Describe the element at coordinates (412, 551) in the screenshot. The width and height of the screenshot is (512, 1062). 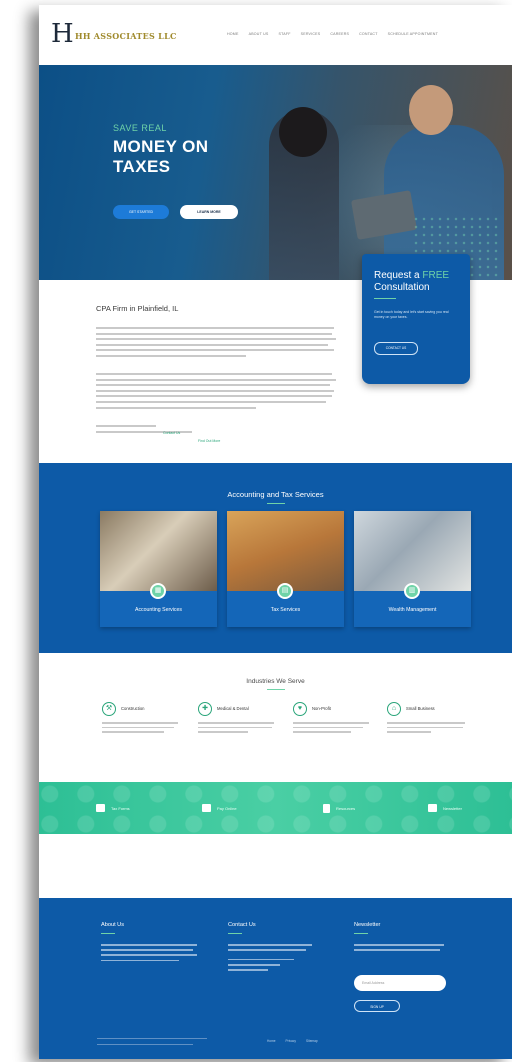
I see `wealth-photo` at that location.